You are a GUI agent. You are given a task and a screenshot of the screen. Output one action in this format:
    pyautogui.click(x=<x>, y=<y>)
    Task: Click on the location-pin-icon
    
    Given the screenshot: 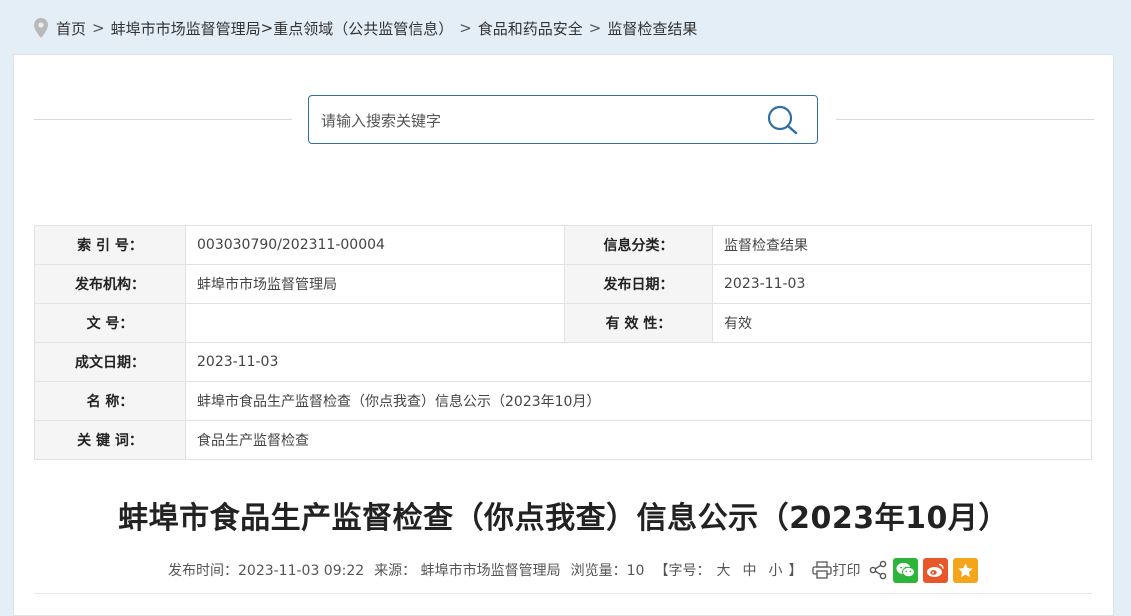 What is the action you would take?
    pyautogui.click(x=41, y=28)
    